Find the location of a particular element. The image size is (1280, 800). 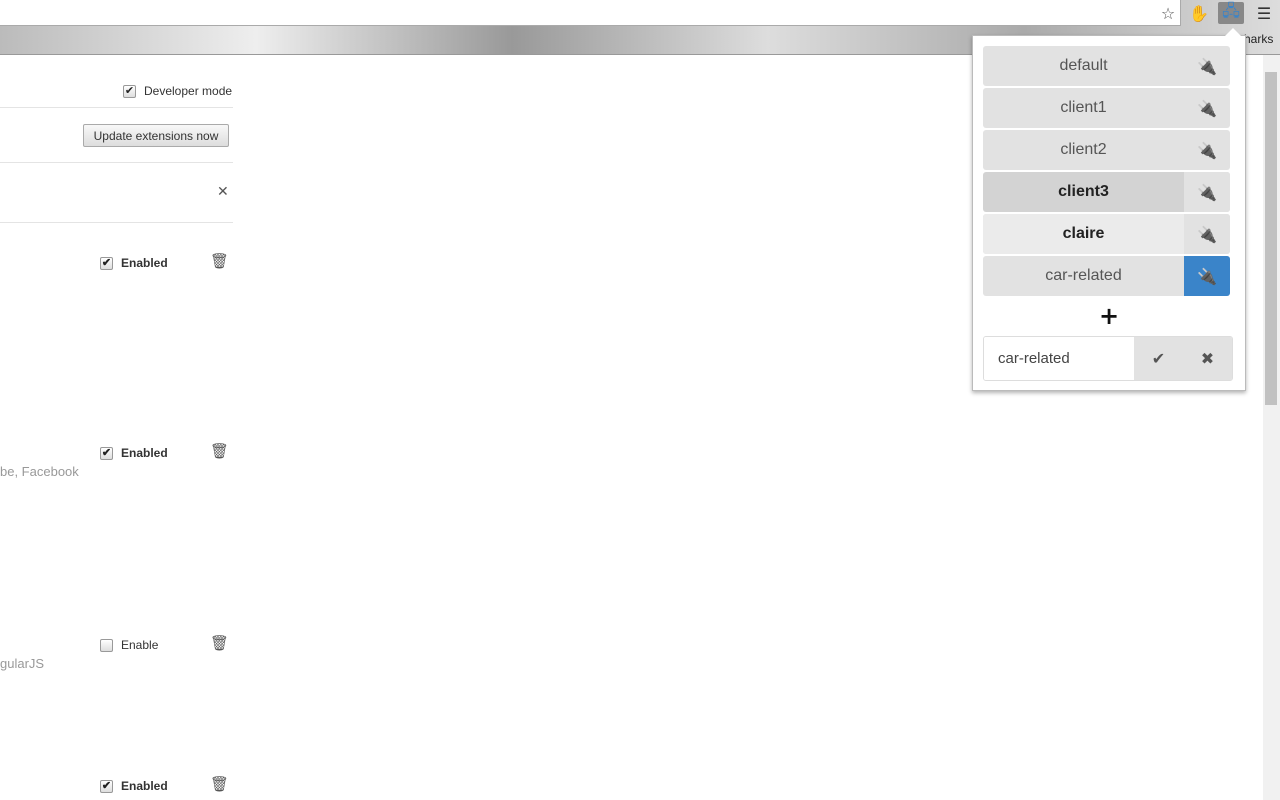

scrollbar-thumb is located at coordinates (1271, 238).